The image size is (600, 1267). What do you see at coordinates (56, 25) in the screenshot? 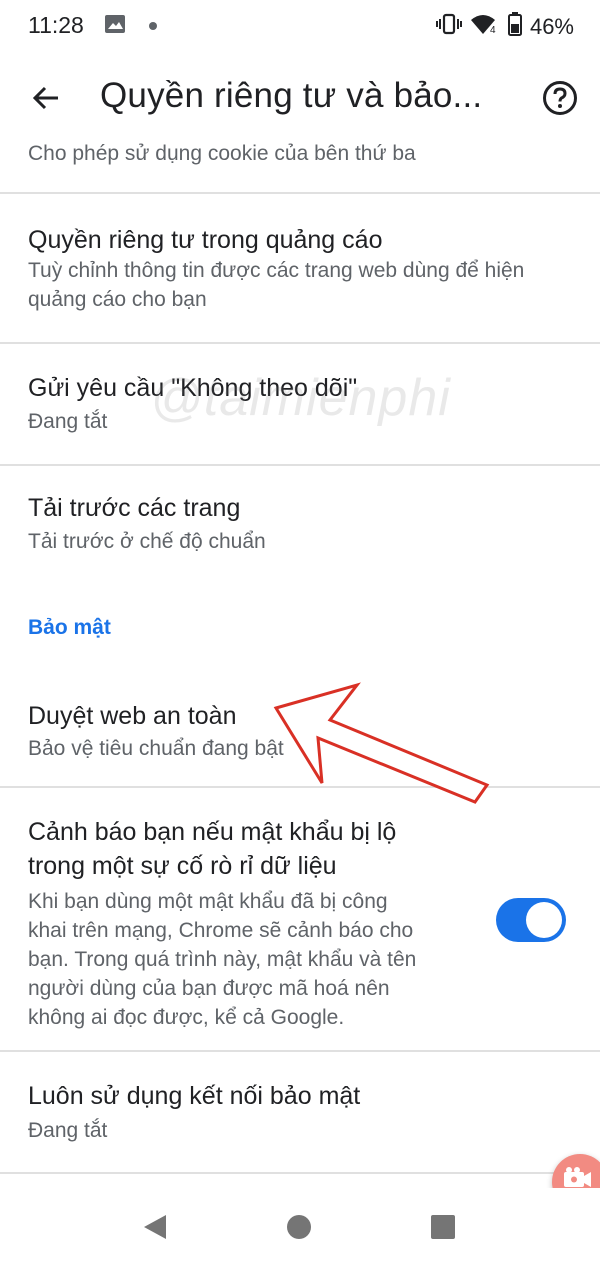
I see `status-time: 11:28` at bounding box center [56, 25].